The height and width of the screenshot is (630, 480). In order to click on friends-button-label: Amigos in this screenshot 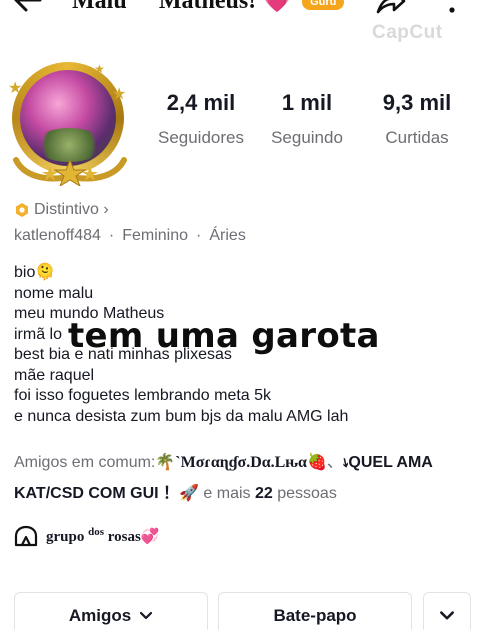, I will do `click(100, 615)`.